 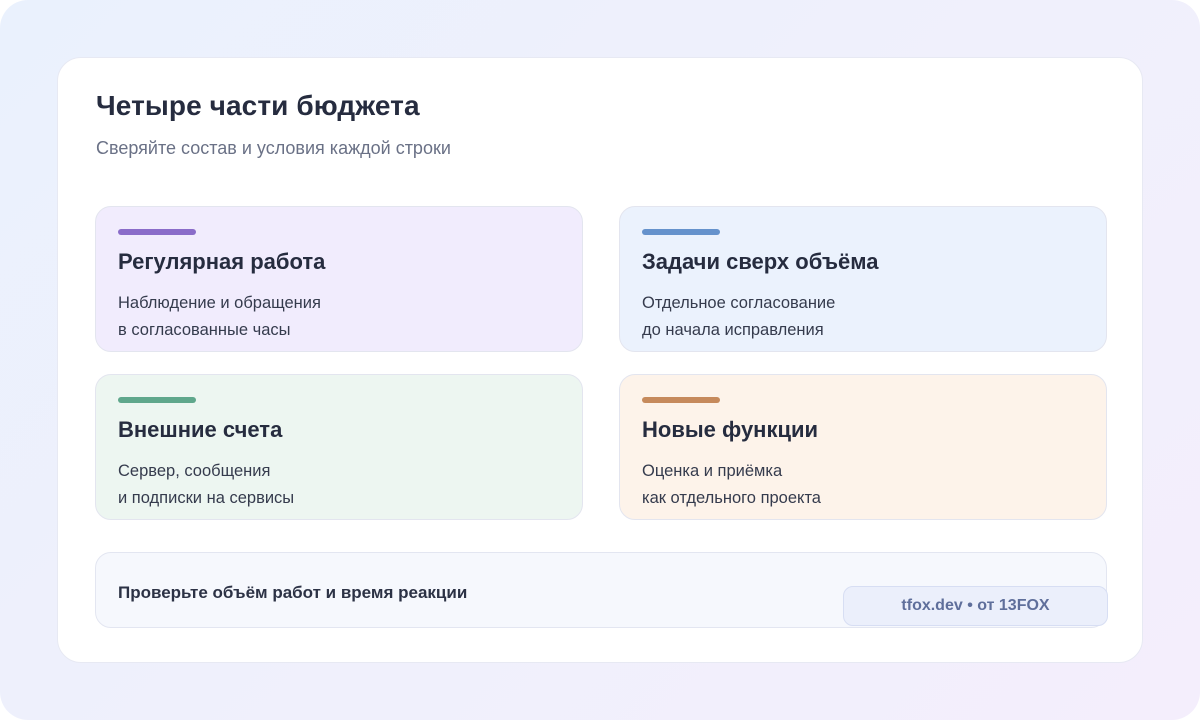 I want to click on card-description-line: до начала исправления, so click(x=733, y=330).